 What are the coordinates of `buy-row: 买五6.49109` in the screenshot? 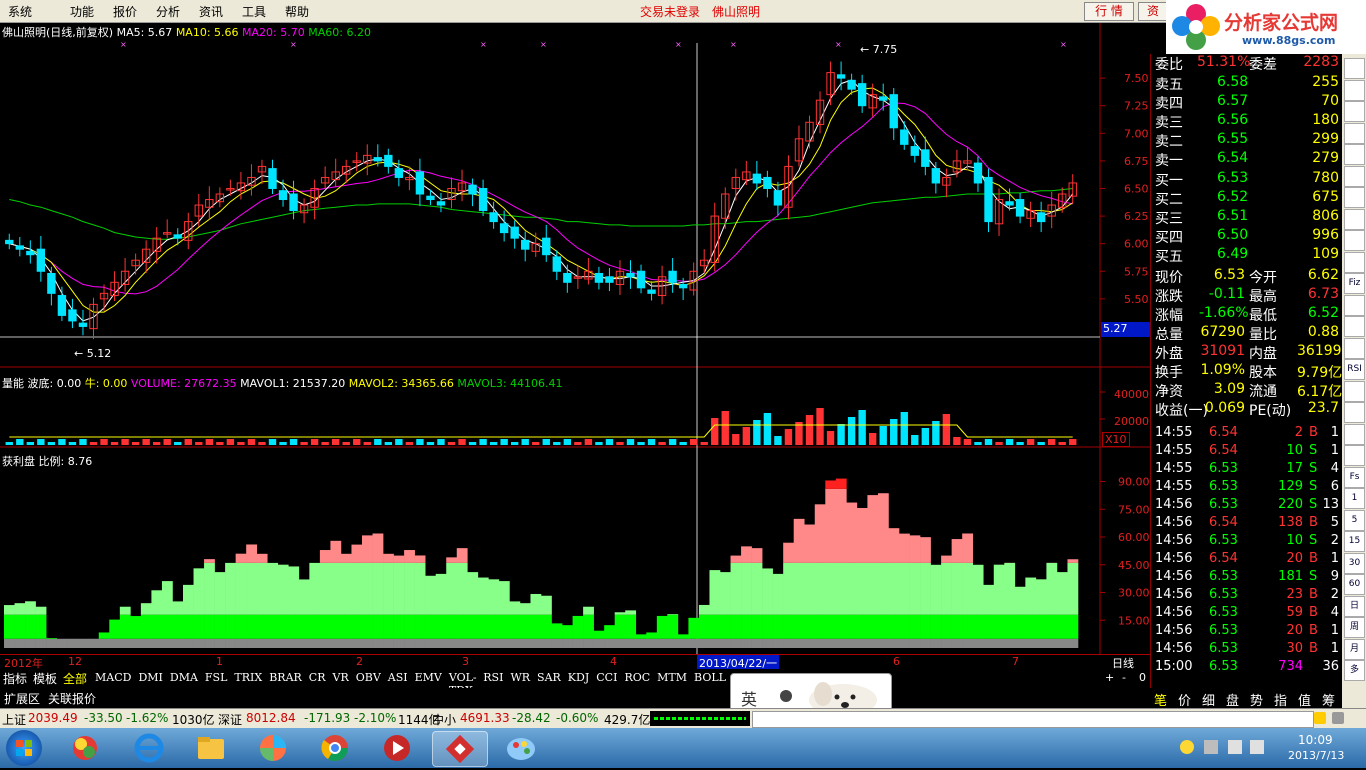 It's located at (1247, 255).